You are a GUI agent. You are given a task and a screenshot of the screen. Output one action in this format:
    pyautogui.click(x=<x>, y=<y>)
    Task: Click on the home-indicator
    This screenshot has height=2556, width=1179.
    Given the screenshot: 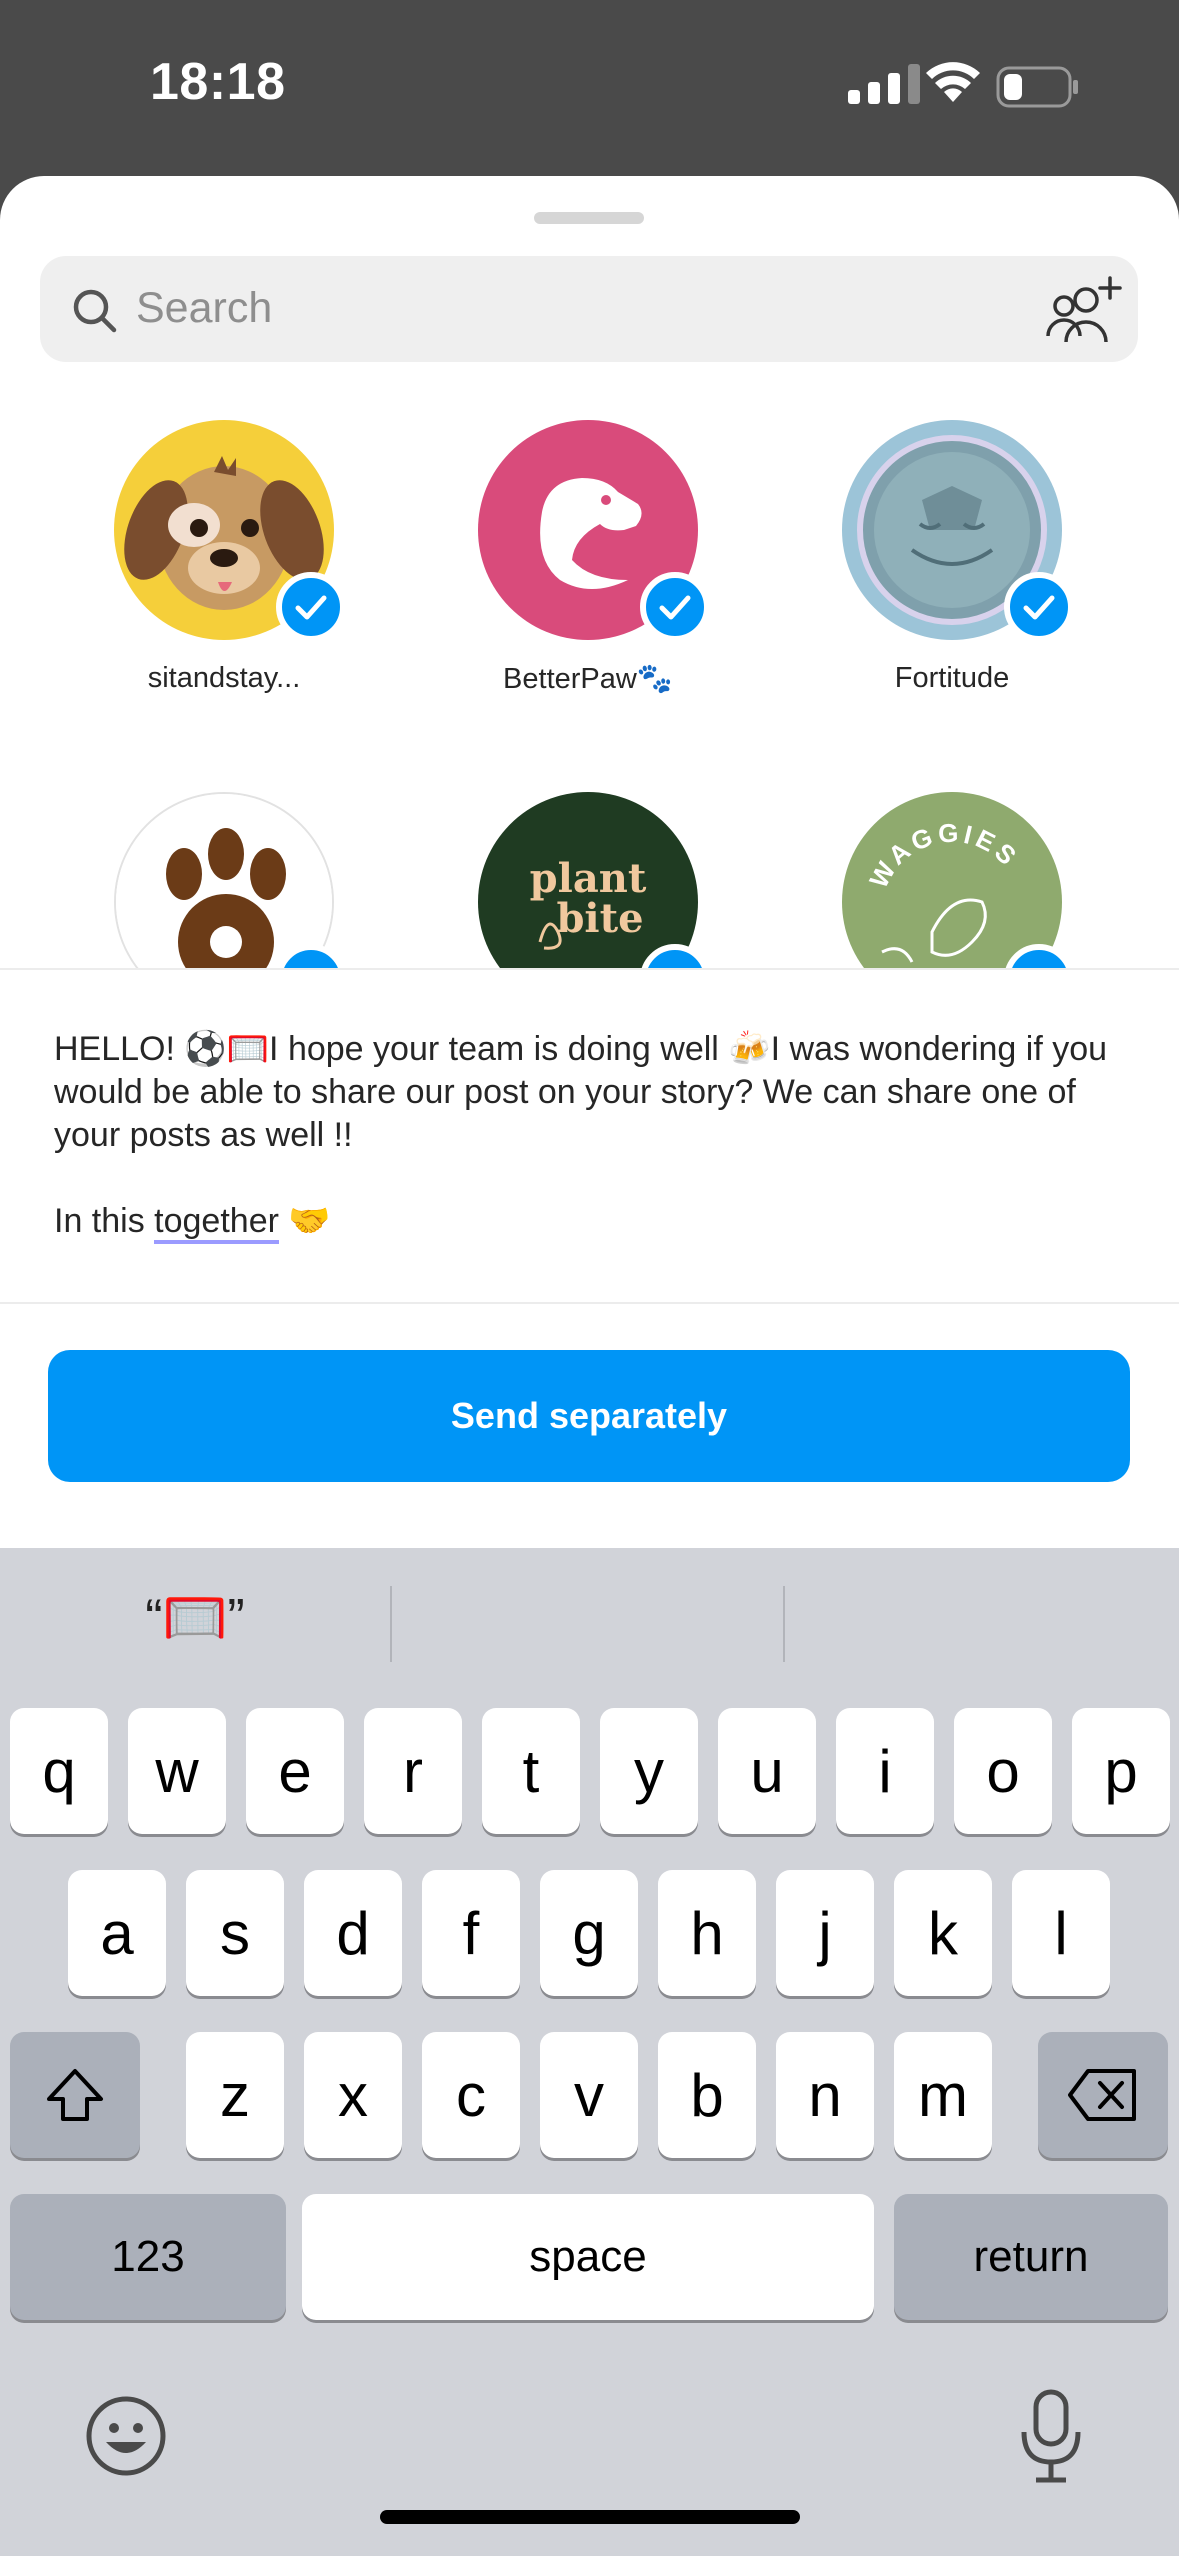 What is the action you would take?
    pyautogui.click(x=590, y=2517)
    